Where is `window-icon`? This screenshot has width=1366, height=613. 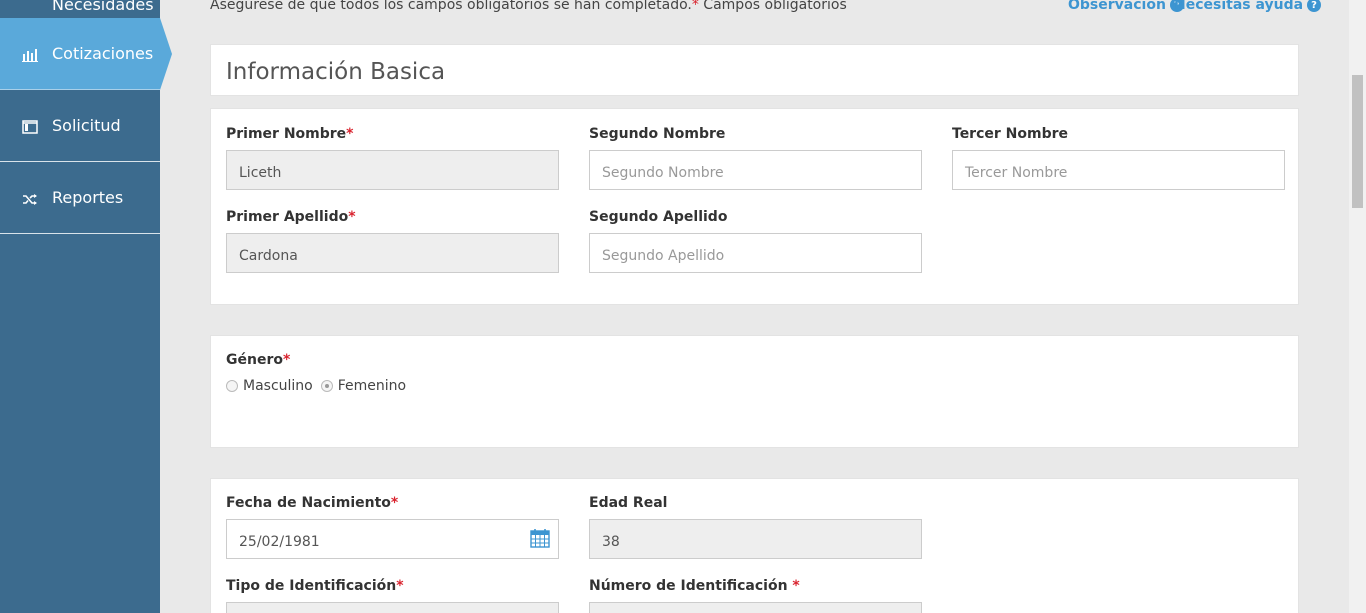
window-icon is located at coordinates (30, 126).